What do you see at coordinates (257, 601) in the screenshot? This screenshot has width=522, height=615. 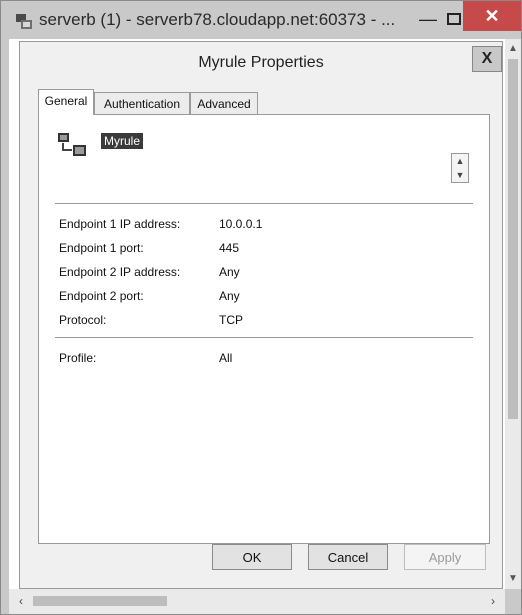 I see `horizontal-scrollbar: ‹ ›` at bounding box center [257, 601].